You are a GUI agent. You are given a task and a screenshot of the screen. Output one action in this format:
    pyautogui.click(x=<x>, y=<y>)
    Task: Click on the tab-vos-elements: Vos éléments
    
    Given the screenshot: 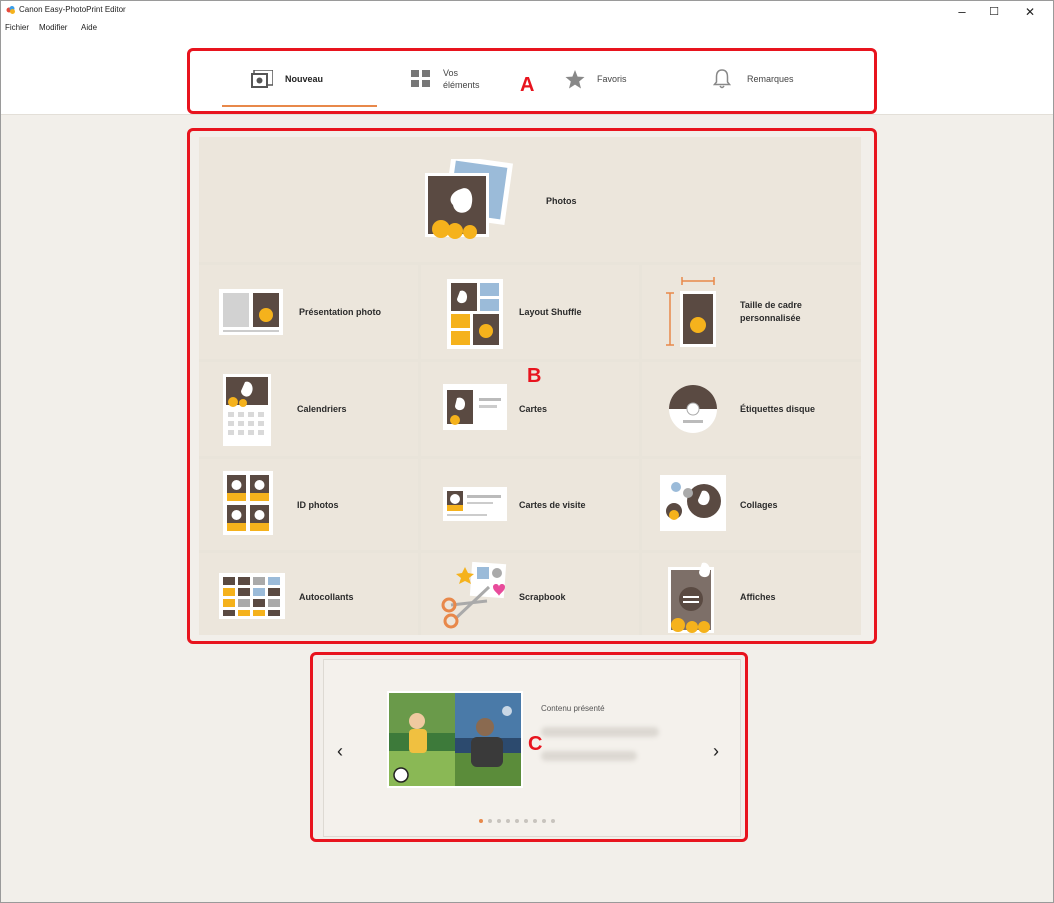 What is the action you would take?
    pyautogui.click(x=445, y=79)
    